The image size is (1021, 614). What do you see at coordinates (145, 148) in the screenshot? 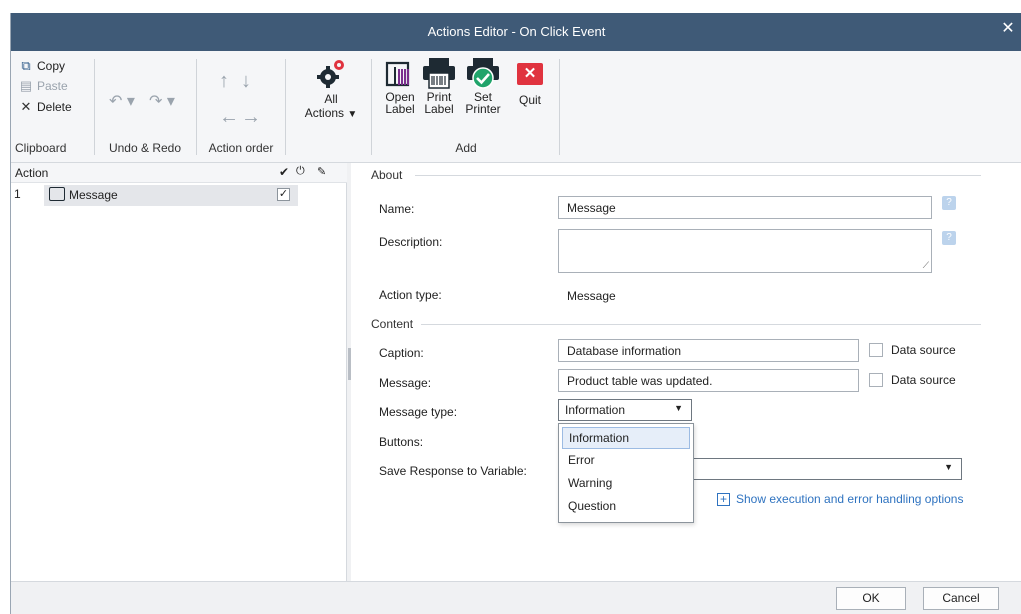
I see `undo-redo-group-label: Undo & Redo` at bounding box center [145, 148].